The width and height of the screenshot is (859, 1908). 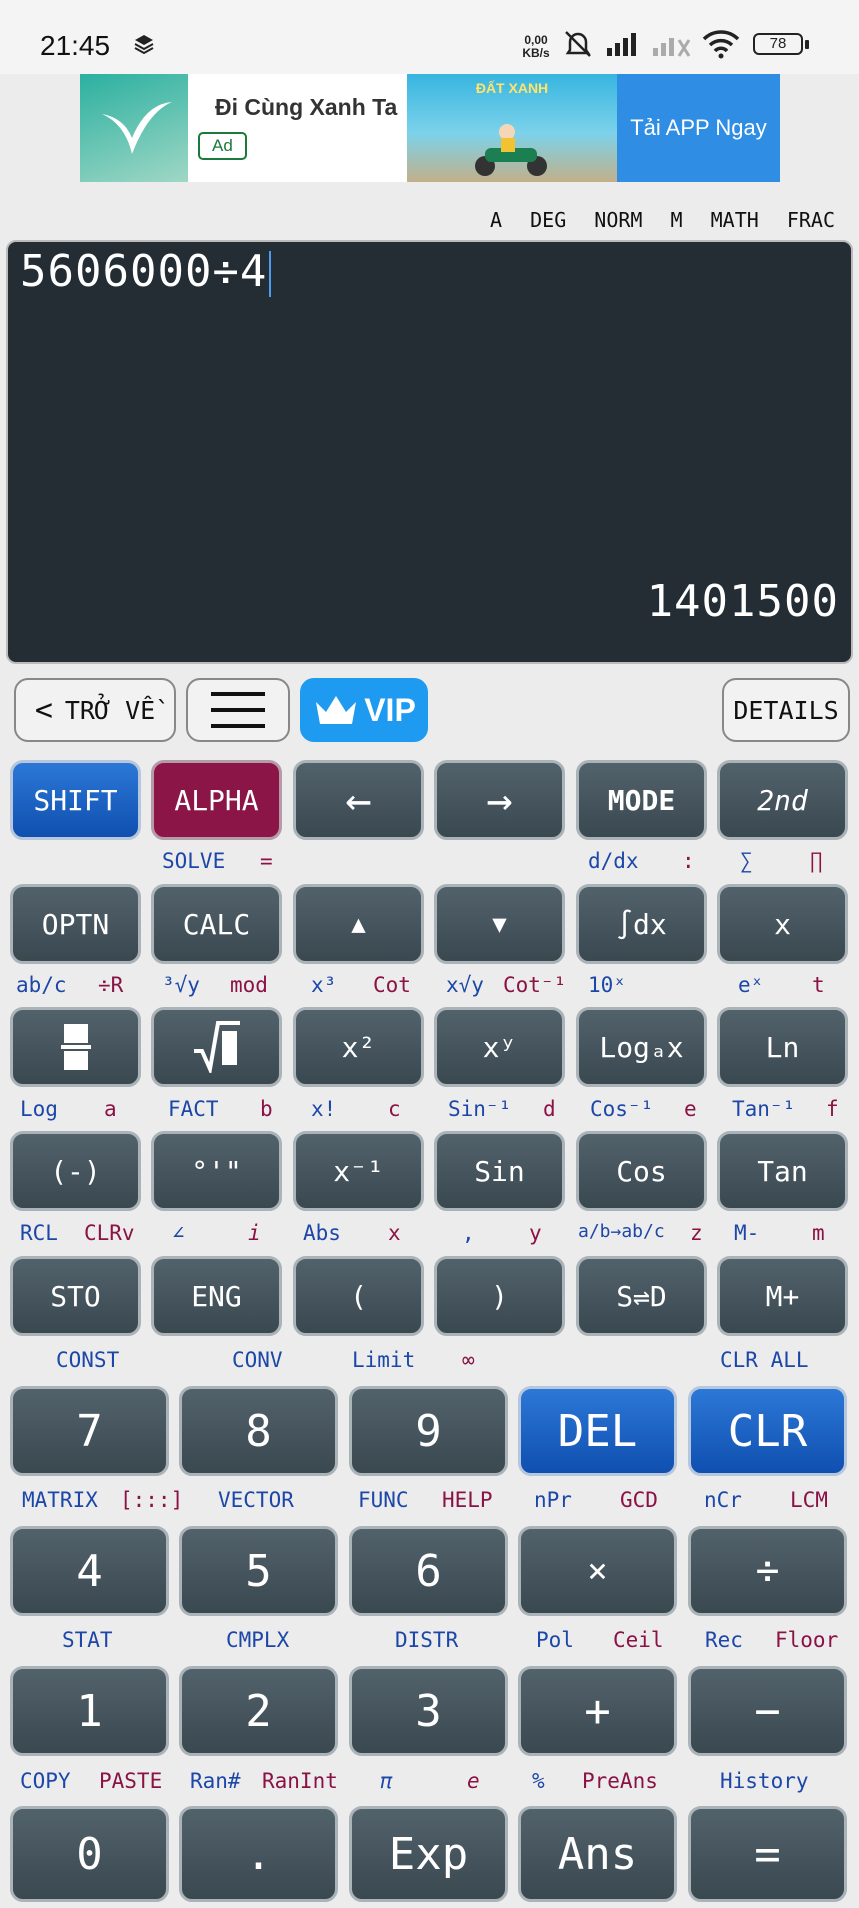 What do you see at coordinates (88, 1360) in the screenshot?
I see `shift-label-const: CONST` at bounding box center [88, 1360].